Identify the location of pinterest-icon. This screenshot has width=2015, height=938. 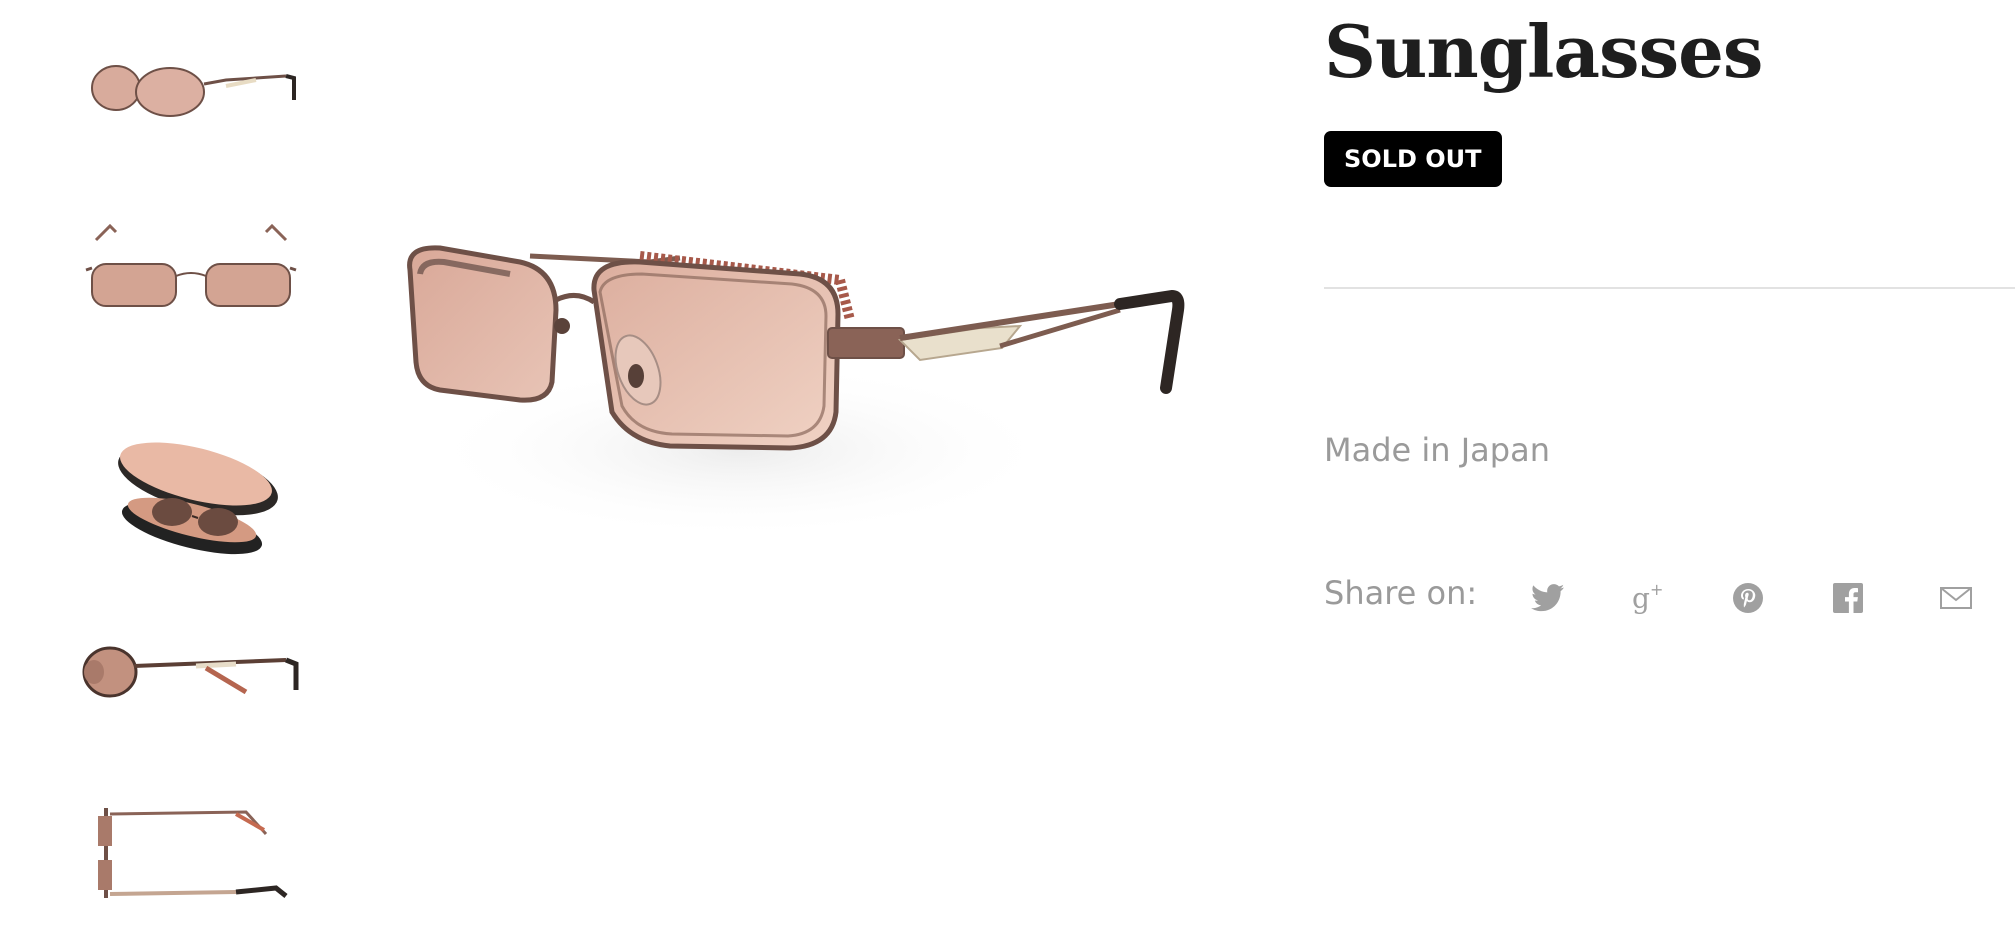
(1748, 598).